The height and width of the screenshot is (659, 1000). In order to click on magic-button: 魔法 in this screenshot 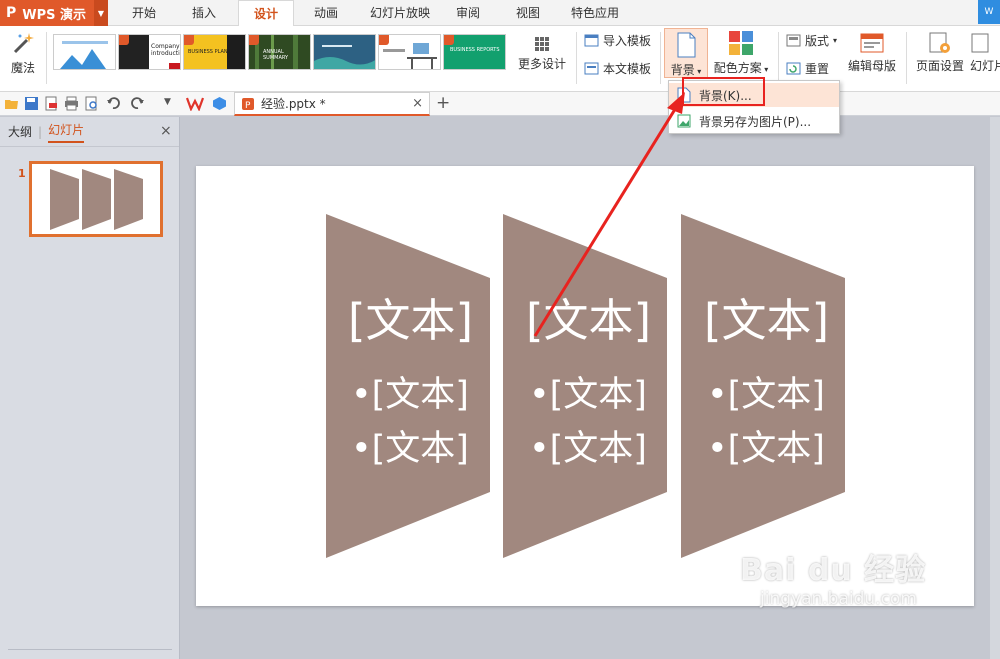, I will do `click(23, 53)`.